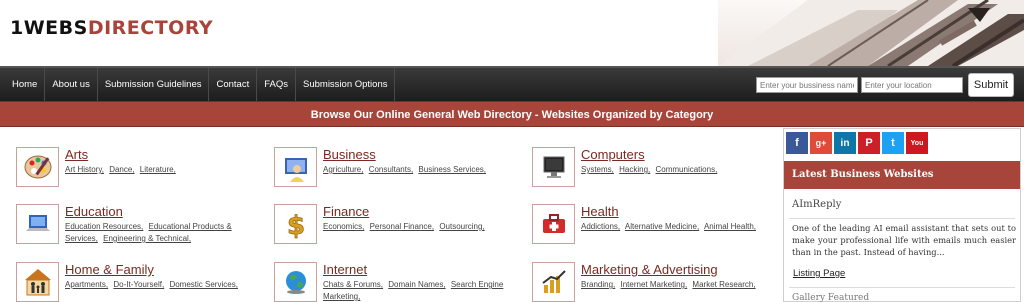 The height and width of the screenshot is (302, 1024). Describe the element at coordinates (295, 282) in the screenshot. I see `globe-icon` at that location.